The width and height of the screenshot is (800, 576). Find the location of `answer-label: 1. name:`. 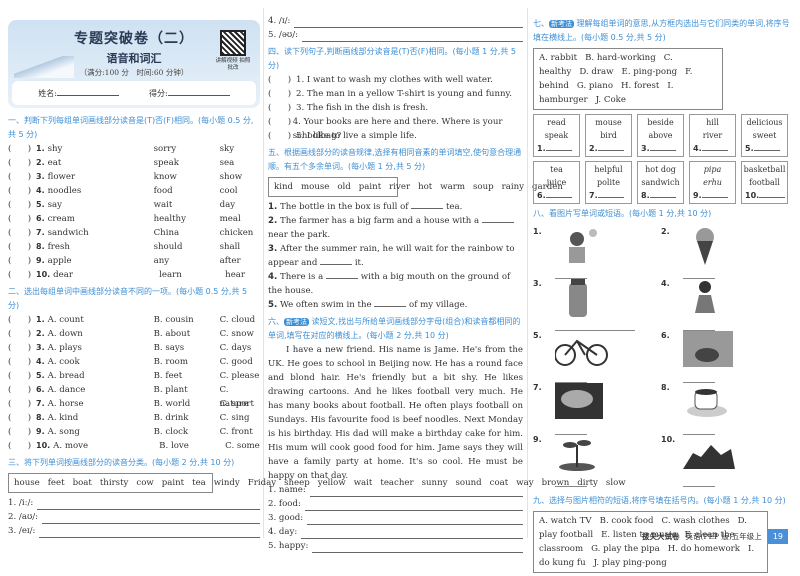

answer-label: 1. name: is located at coordinates (287, 490).